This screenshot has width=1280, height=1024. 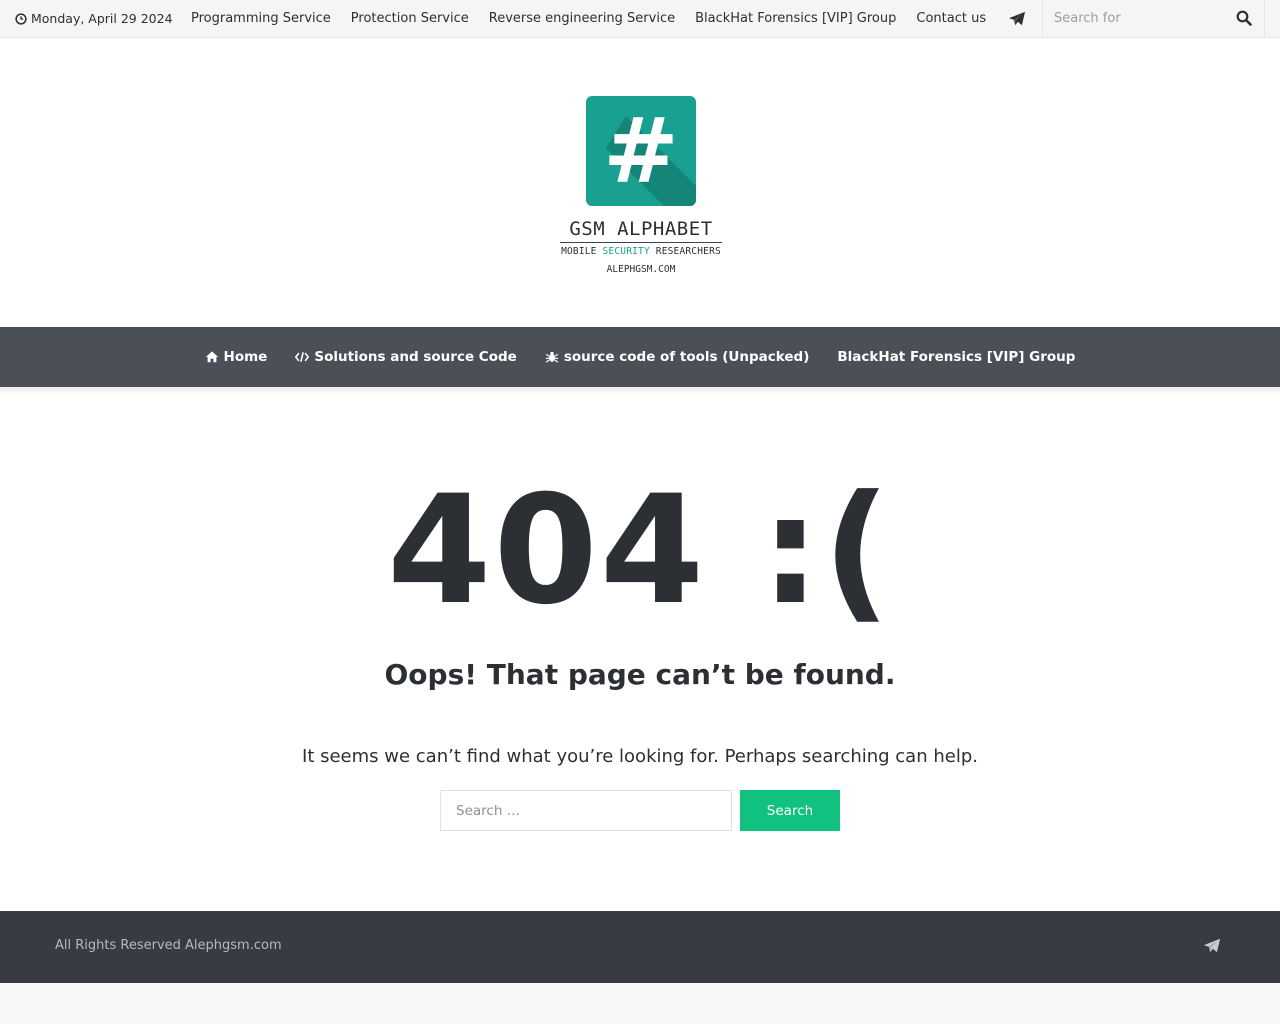 What do you see at coordinates (102, 18) in the screenshot?
I see `date-text: Monday, April 29 2024` at bounding box center [102, 18].